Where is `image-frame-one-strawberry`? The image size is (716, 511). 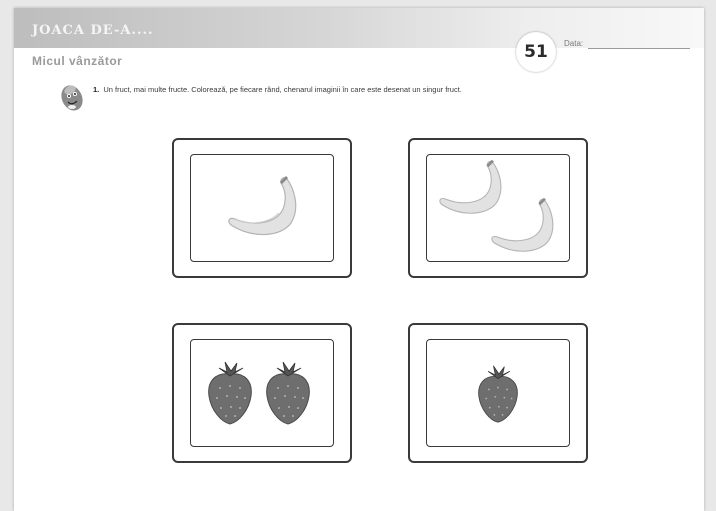
image-frame-one-strawberry is located at coordinates (498, 393).